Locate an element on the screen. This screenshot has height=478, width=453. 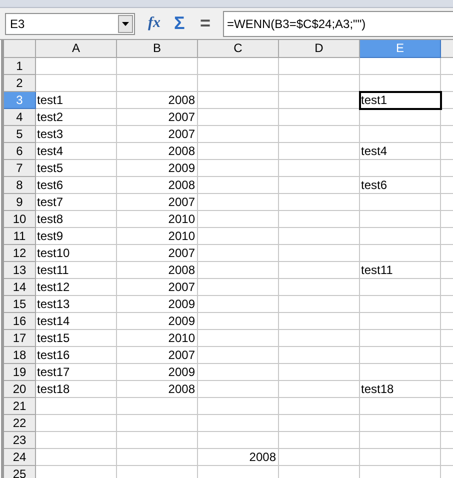
row-header: 19 is located at coordinates (20, 372).